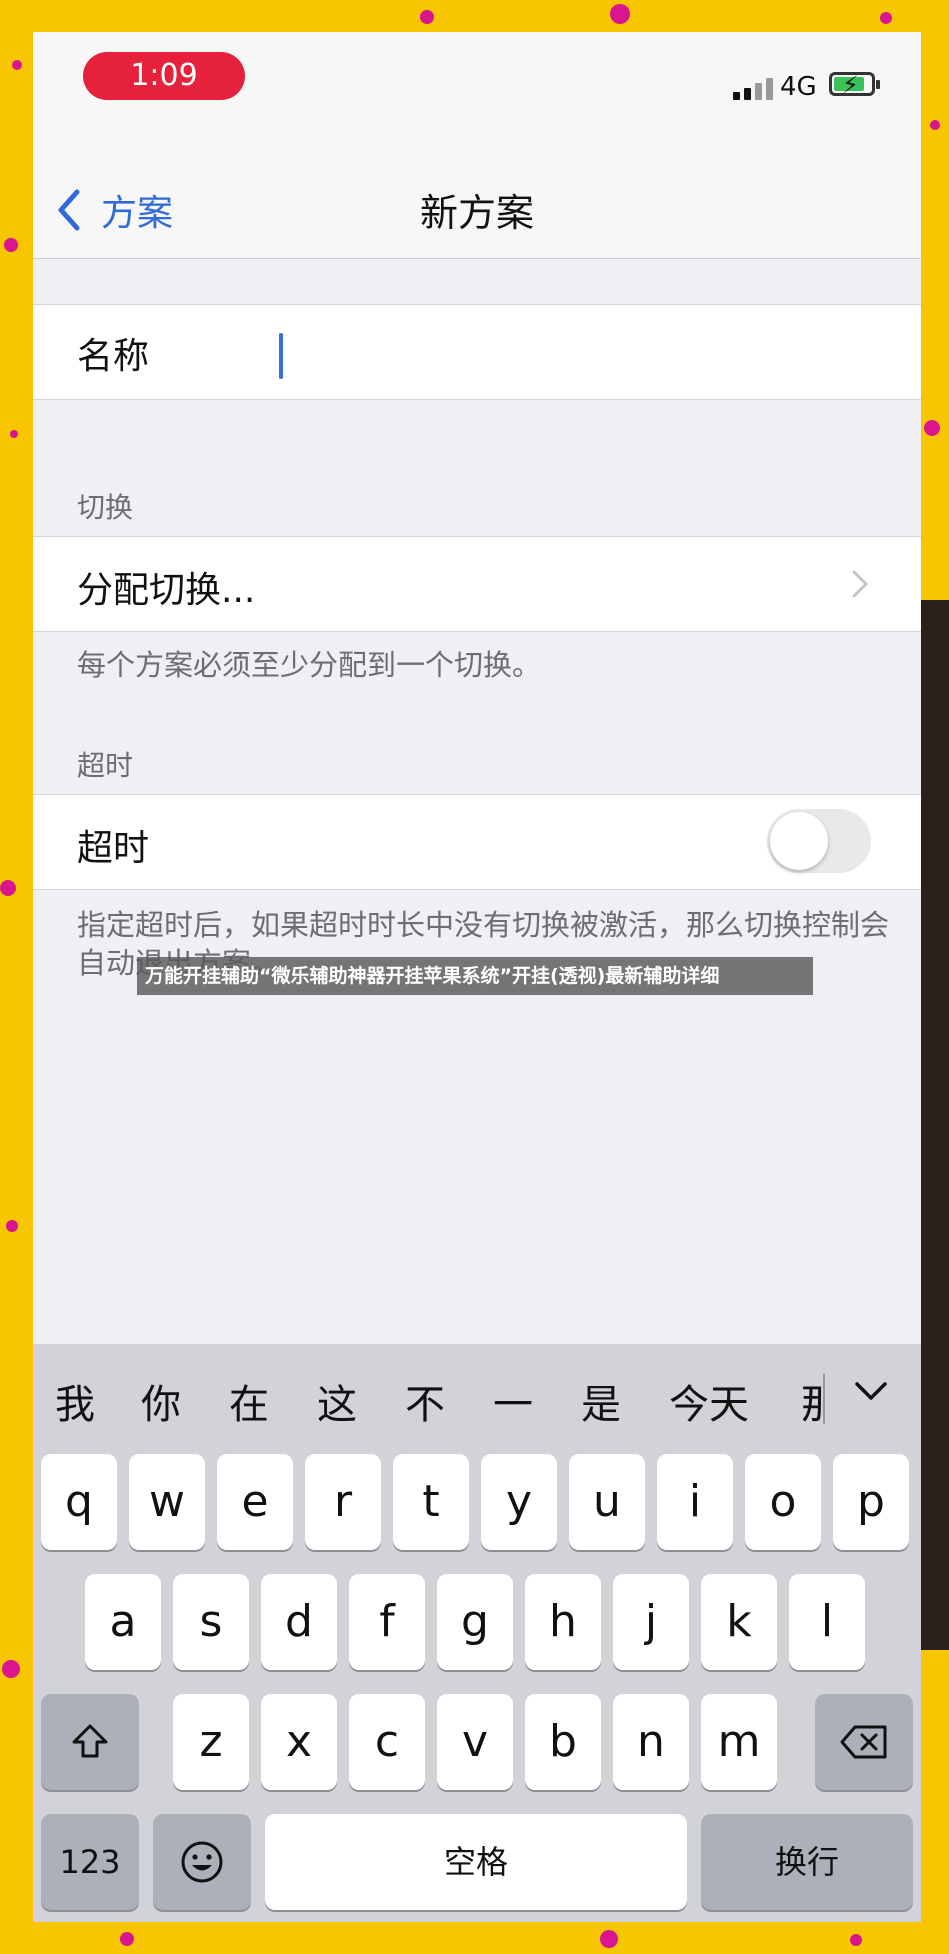 This screenshot has width=949, height=1954. Describe the element at coordinates (601, 1401) in the screenshot. I see `candidate-word: 是` at that location.